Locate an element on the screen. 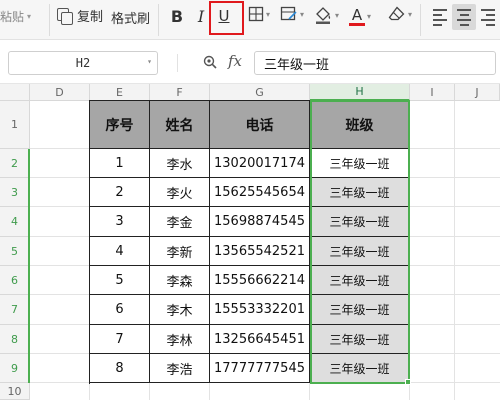 This screenshot has width=500, height=400. table-cell: 15625545654 is located at coordinates (260, 192).